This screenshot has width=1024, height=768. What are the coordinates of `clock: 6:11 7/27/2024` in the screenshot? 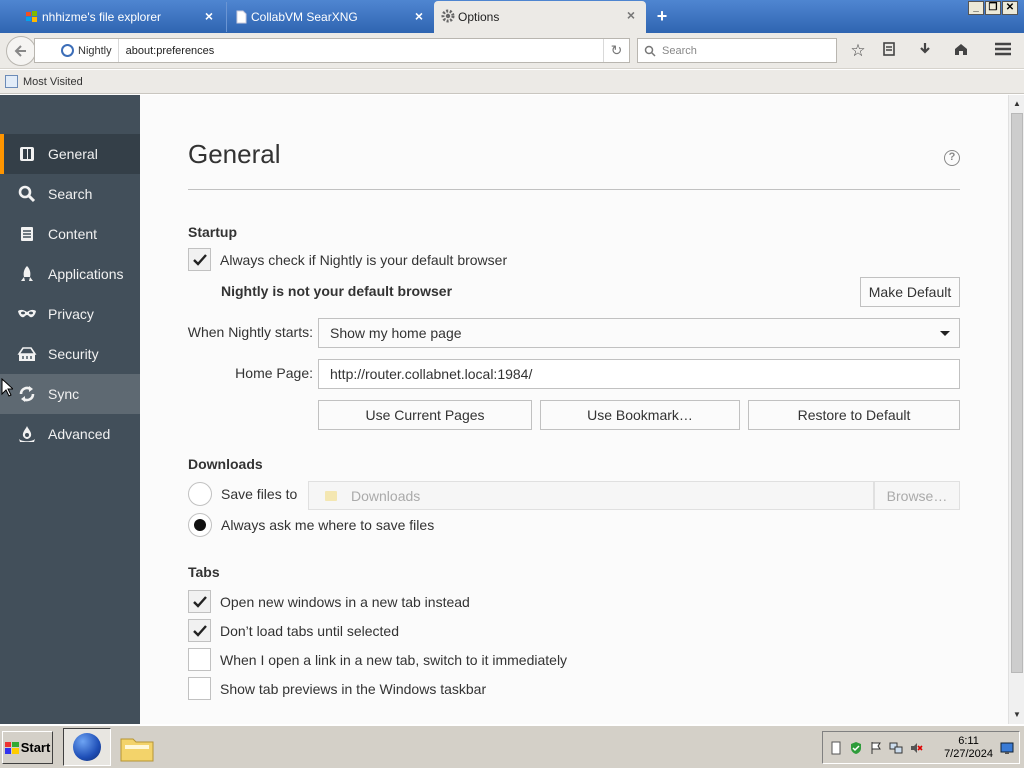 It's located at (968, 748).